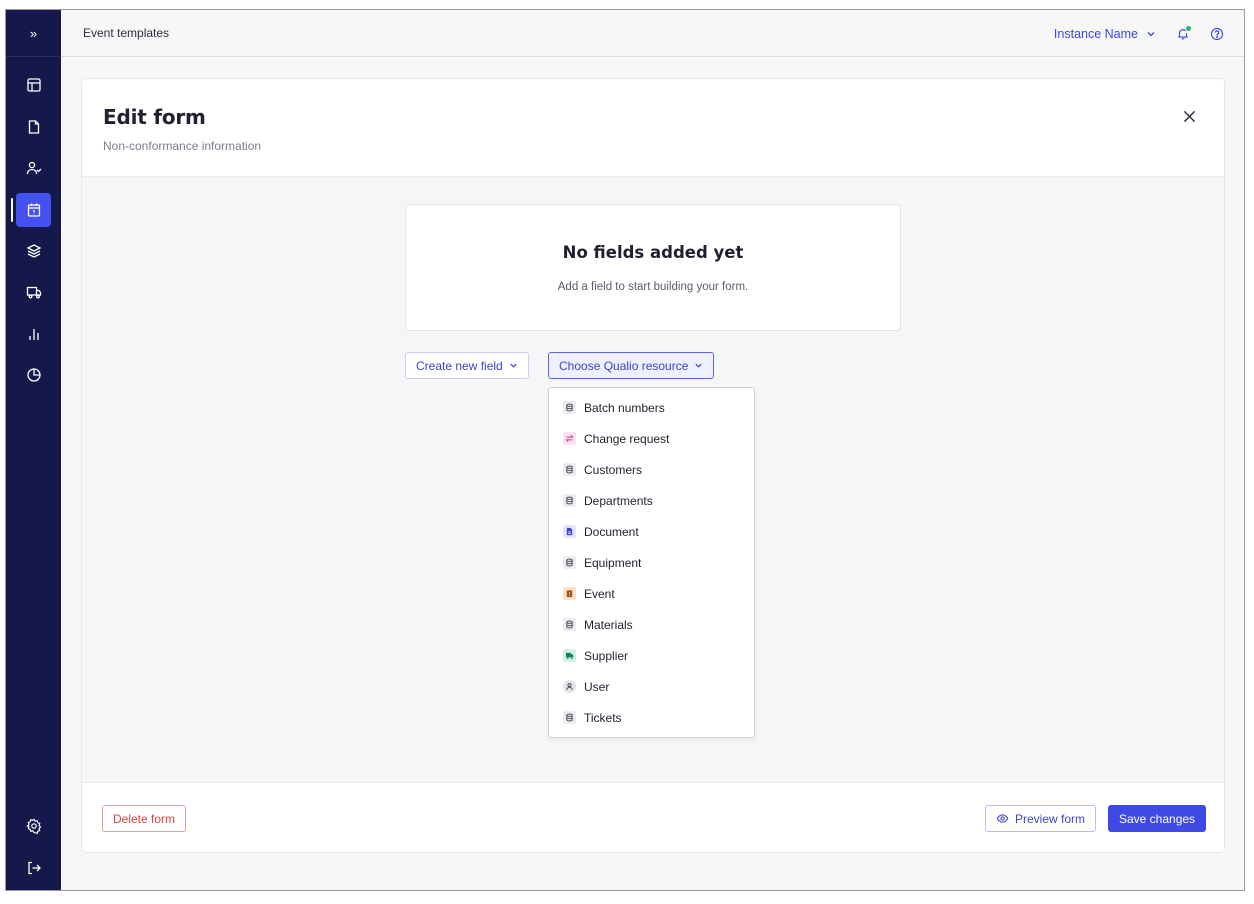  What do you see at coordinates (611, 531) in the screenshot?
I see `resource-menu-item-label: Document` at bounding box center [611, 531].